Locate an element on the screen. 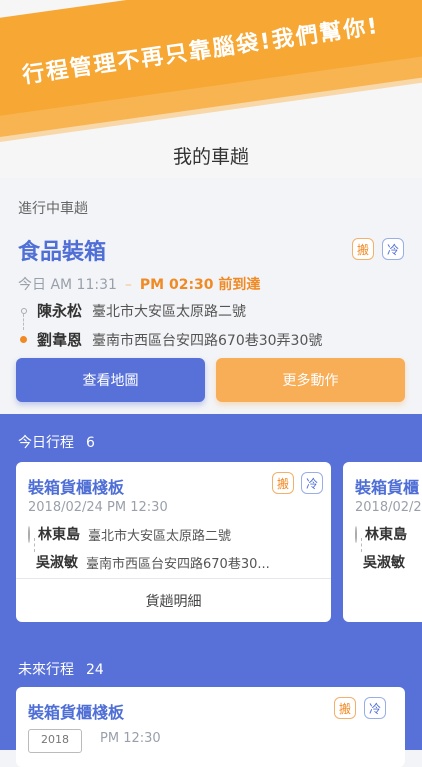 The width and height of the screenshot is (422, 767). today-count: 6 is located at coordinates (90, 443).